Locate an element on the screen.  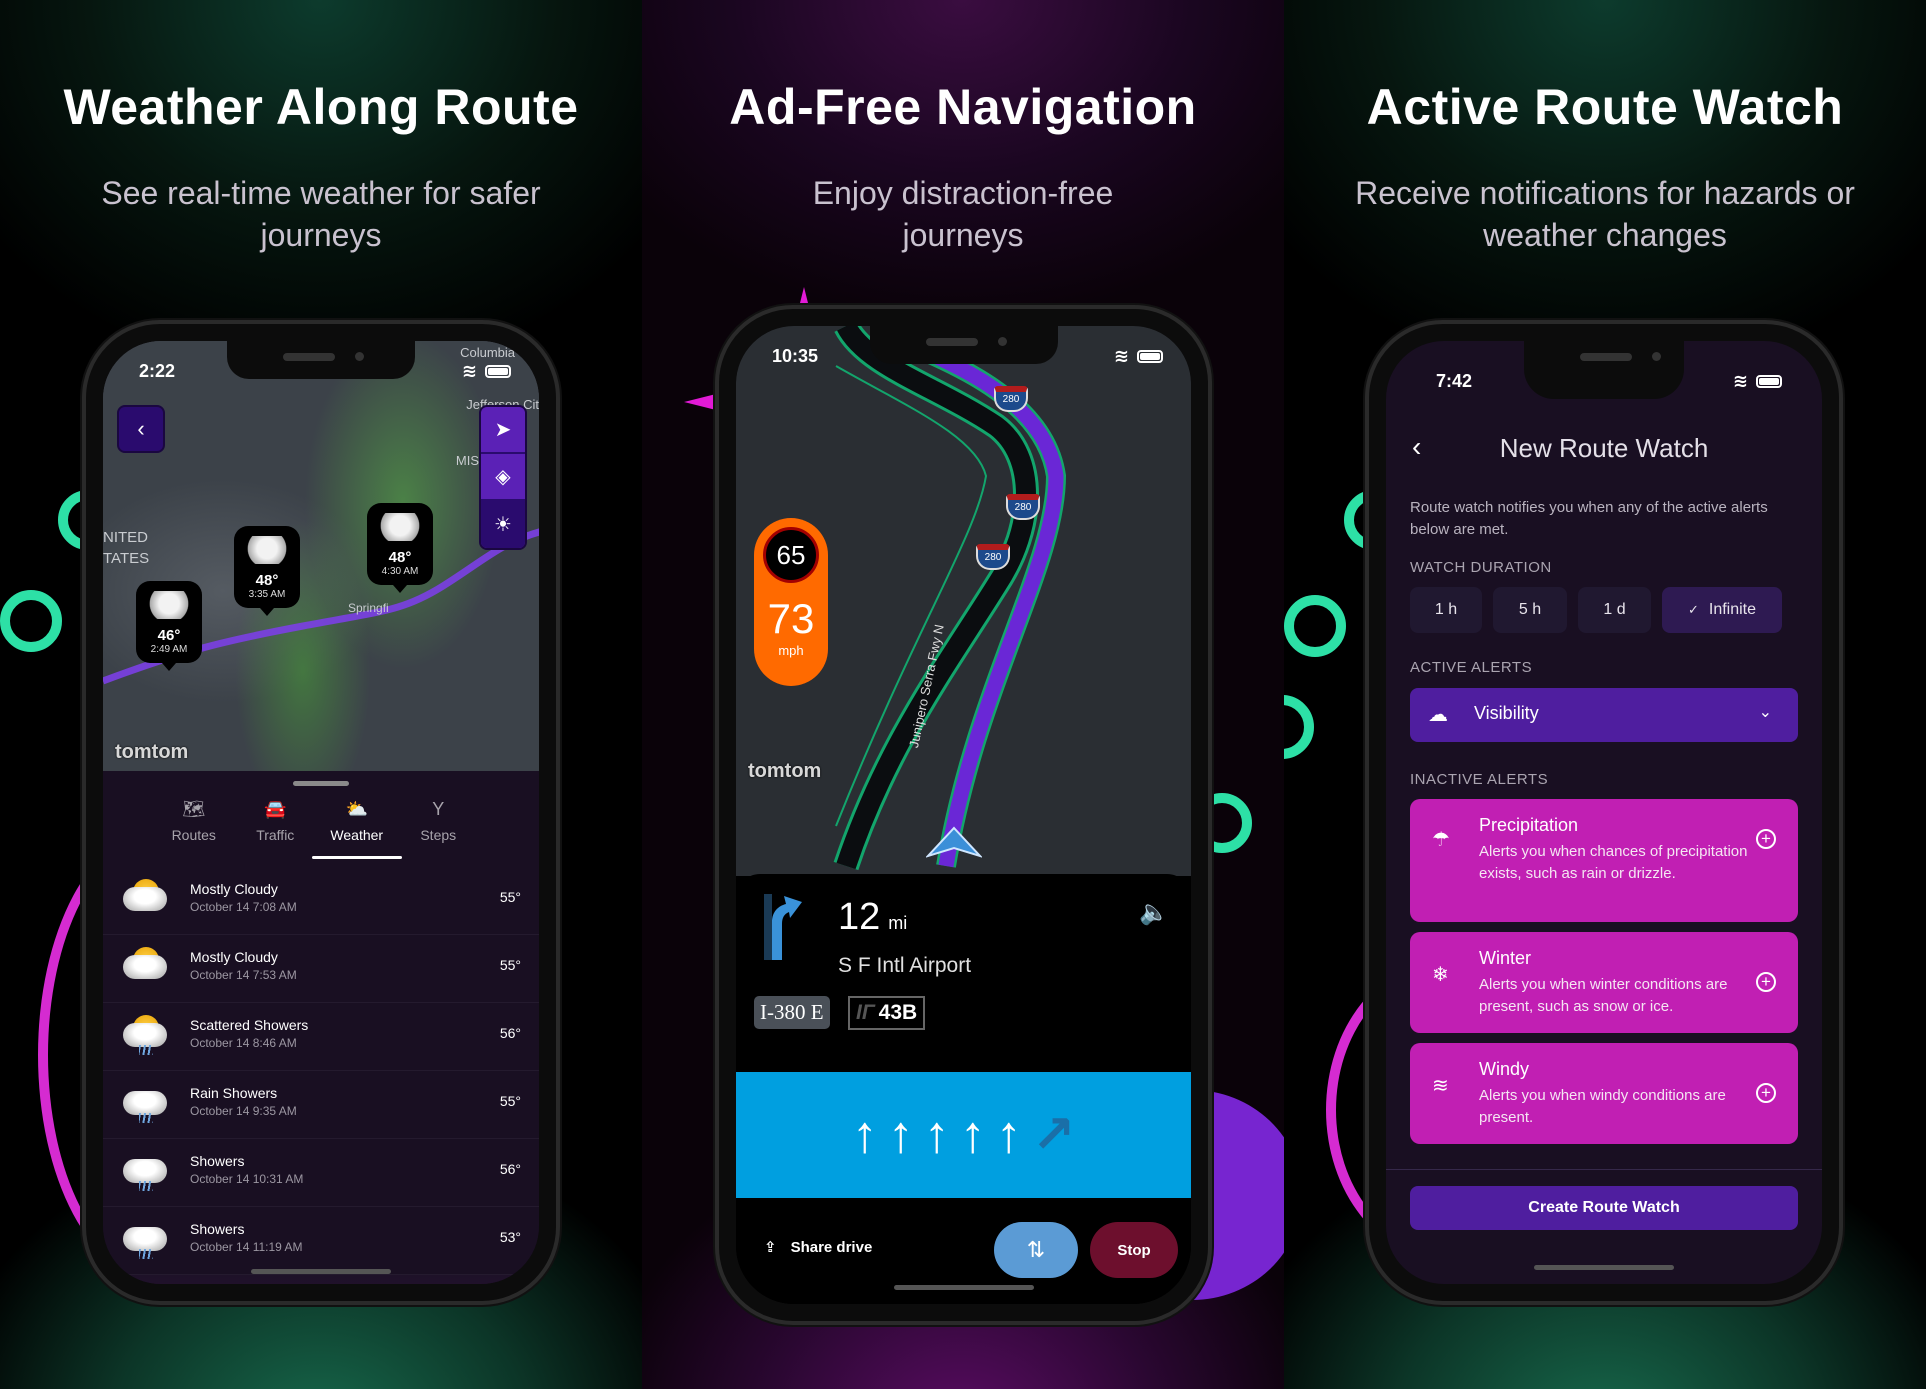
sun-icon: ☀ is located at coordinates (503, 525).